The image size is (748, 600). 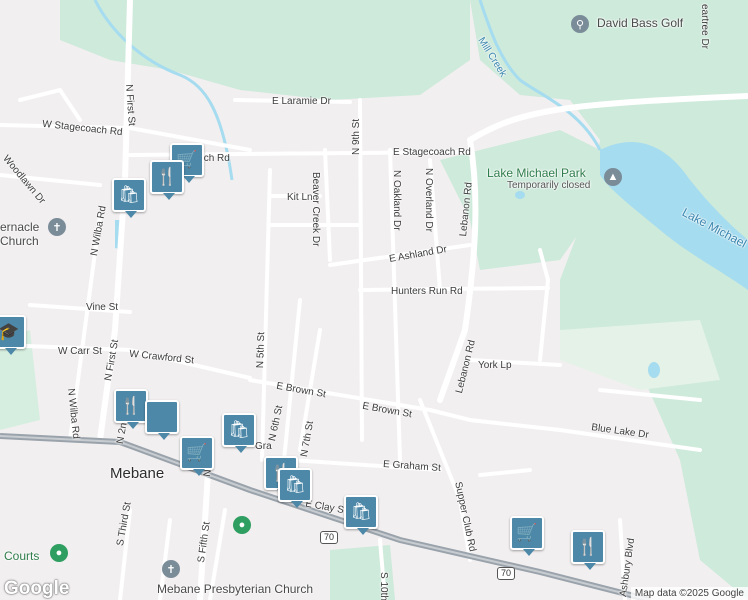 I want to click on street-label-n-oakland-dr: N Oakland Dr, so click(x=396, y=200).